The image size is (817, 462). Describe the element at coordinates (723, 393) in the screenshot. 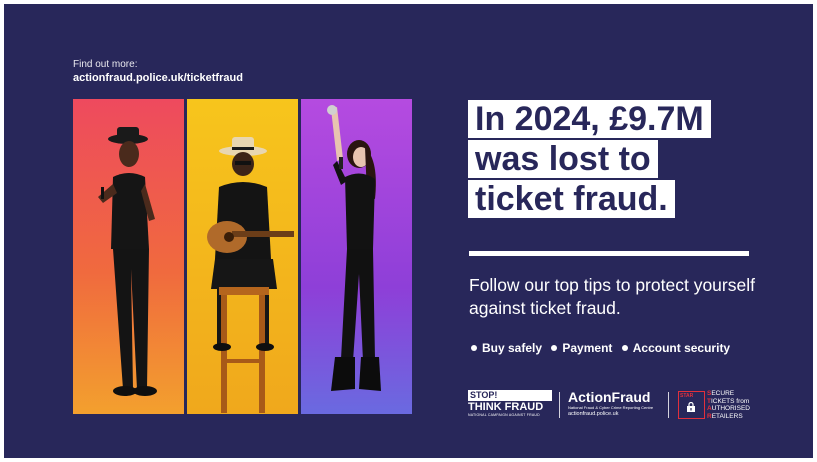

I see `star-rest: ECURE` at that location.